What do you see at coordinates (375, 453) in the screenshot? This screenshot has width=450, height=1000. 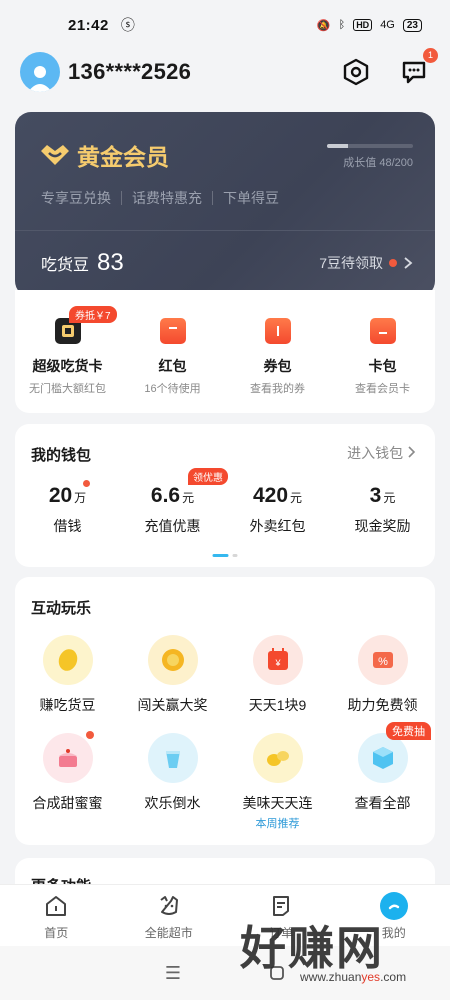 I see `enter-wallet-text: 进入钱包` at bounding box center [375, 453].